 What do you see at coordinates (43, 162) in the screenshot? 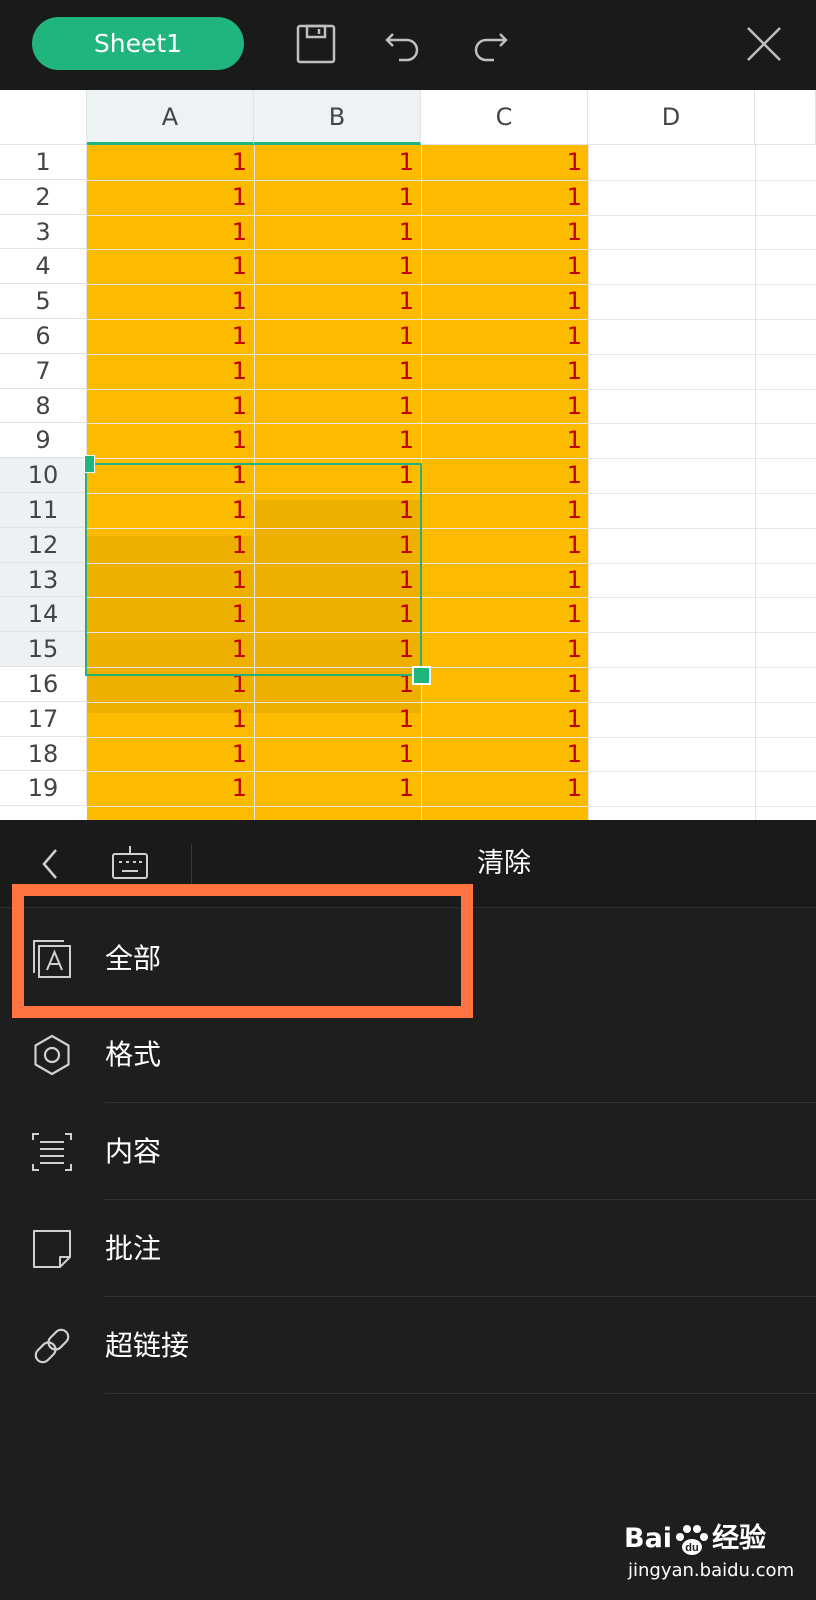
I see `row-header-1: 1` at bounding box center [43, 162].